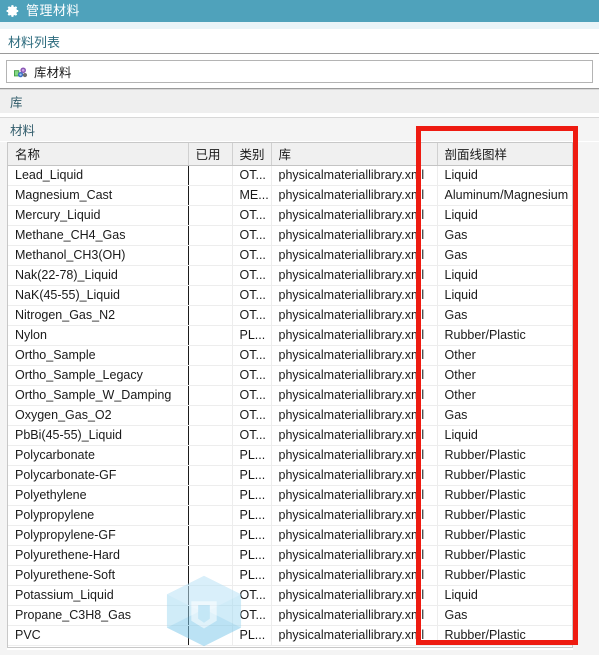  I want to click on column-header-used: 已用, so click(210, 154).